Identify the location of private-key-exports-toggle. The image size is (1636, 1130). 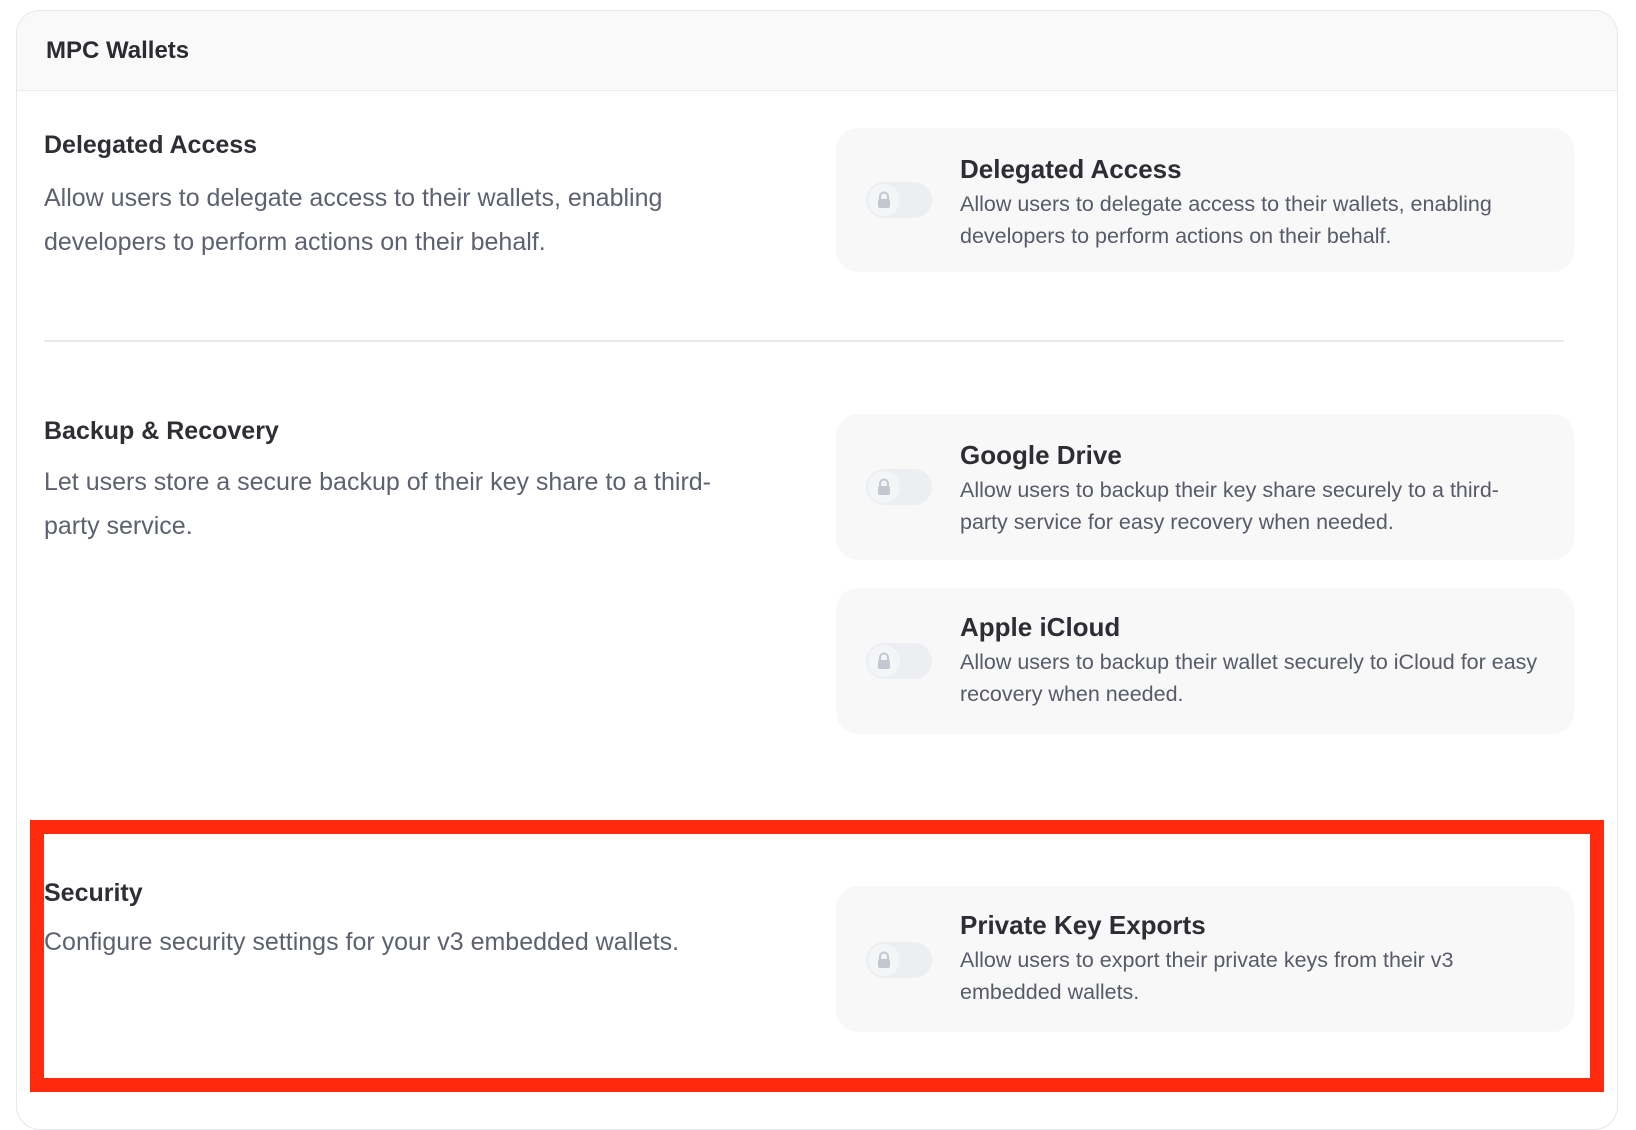
(899, 960).